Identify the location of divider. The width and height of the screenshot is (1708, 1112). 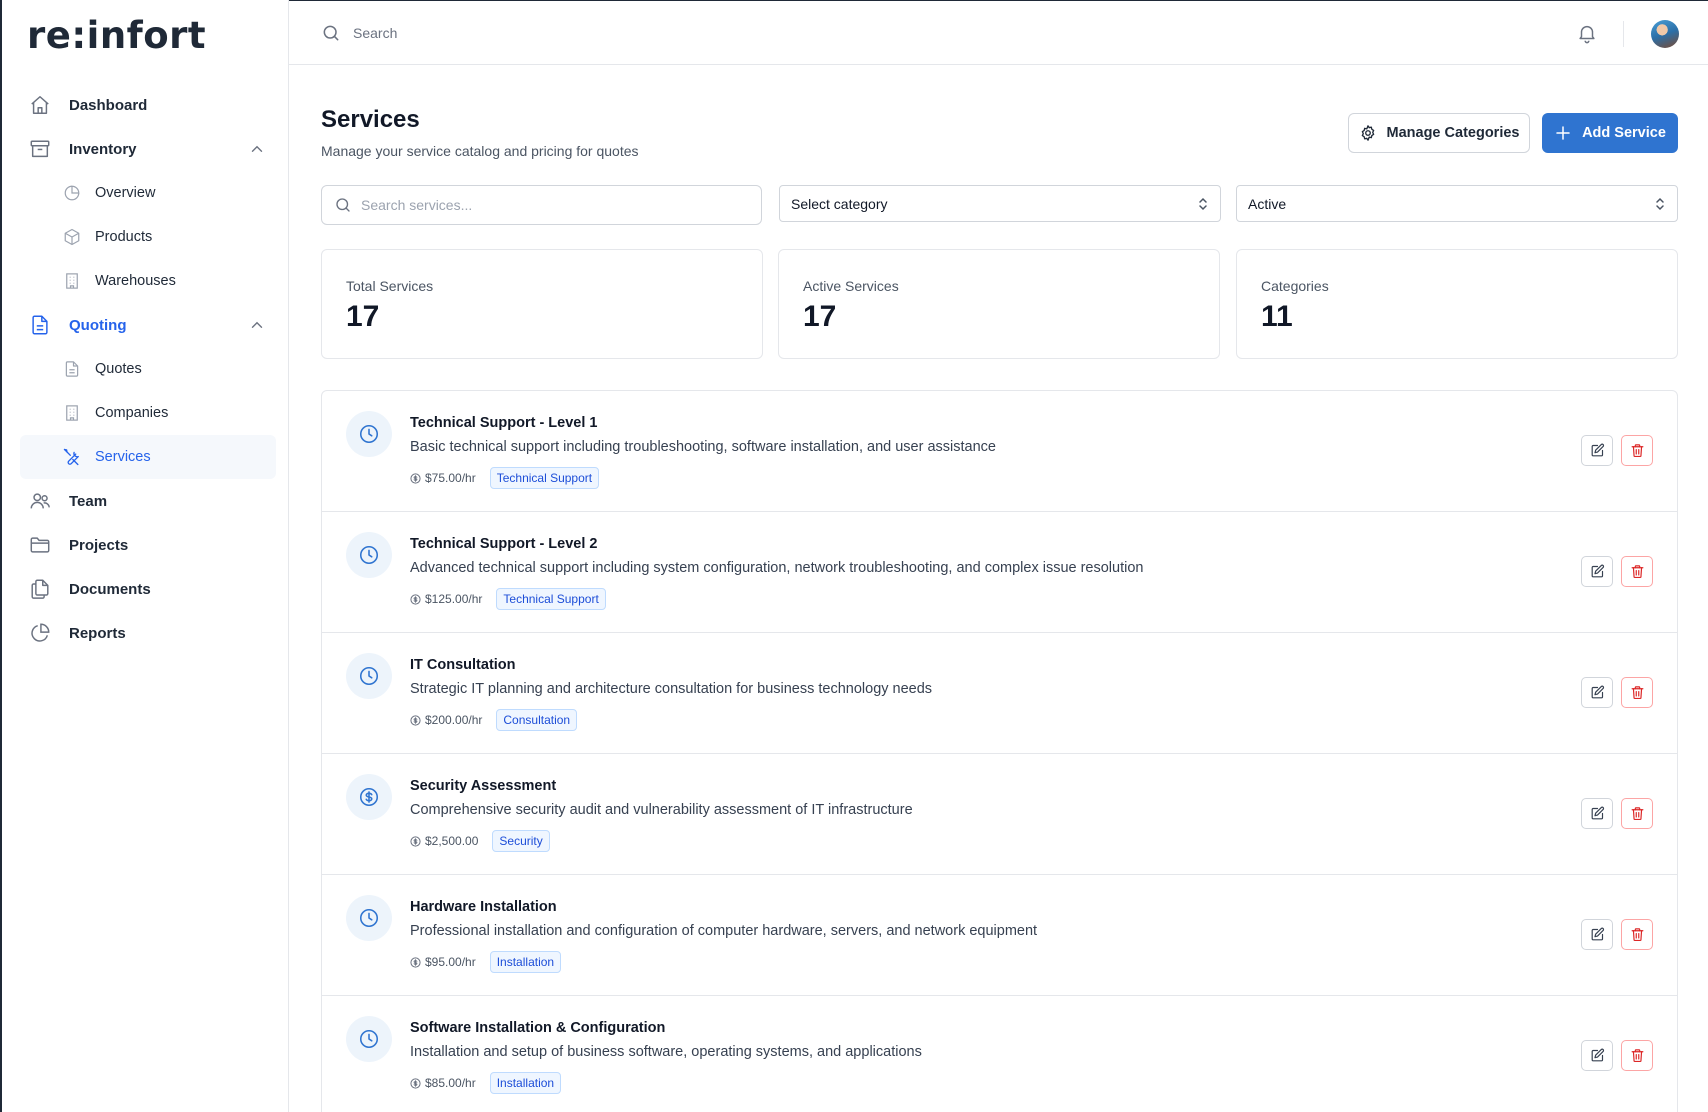
(1623, 34).